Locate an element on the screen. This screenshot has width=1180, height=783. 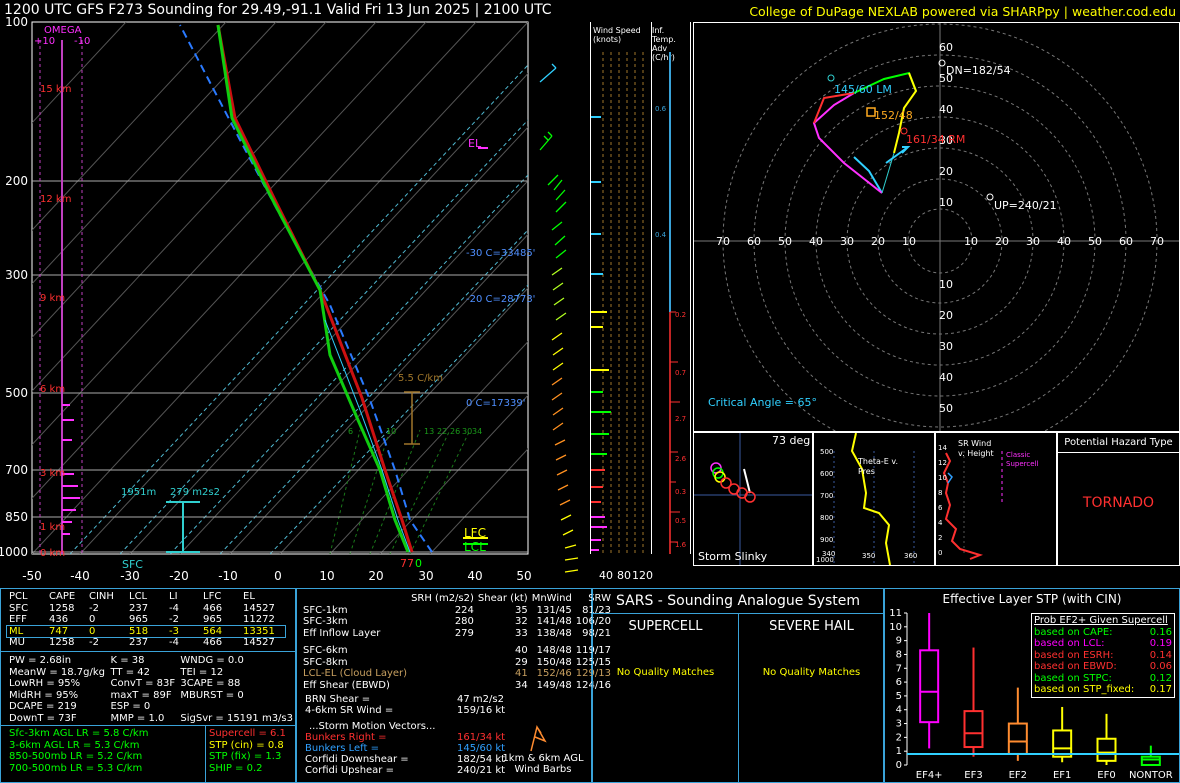
theta-p-tick: 500 is located at coordinates (827, 452).